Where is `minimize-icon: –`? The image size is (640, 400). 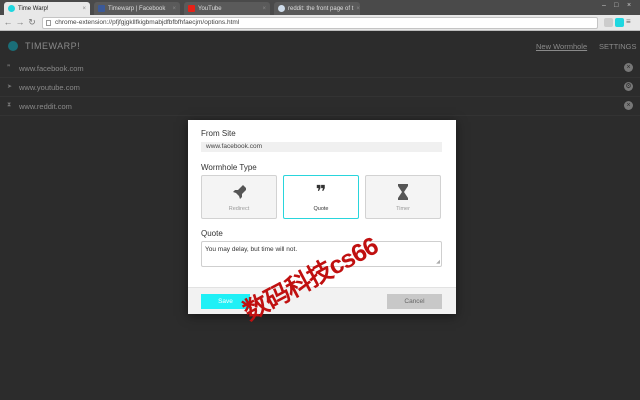 minimize-icon: – is located at coordinates (604, 5).